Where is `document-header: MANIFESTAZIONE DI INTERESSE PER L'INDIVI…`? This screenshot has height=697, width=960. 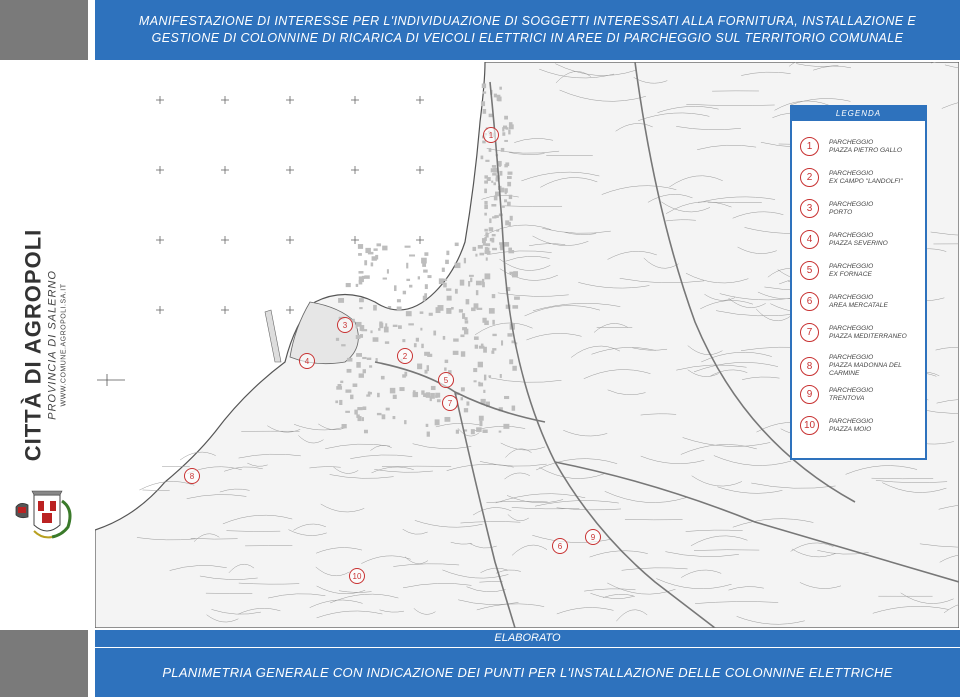
document-header: MANIFESTAZIONE DI INTERESSE PER L'INDIVI… is located at coordinates (527, 30).